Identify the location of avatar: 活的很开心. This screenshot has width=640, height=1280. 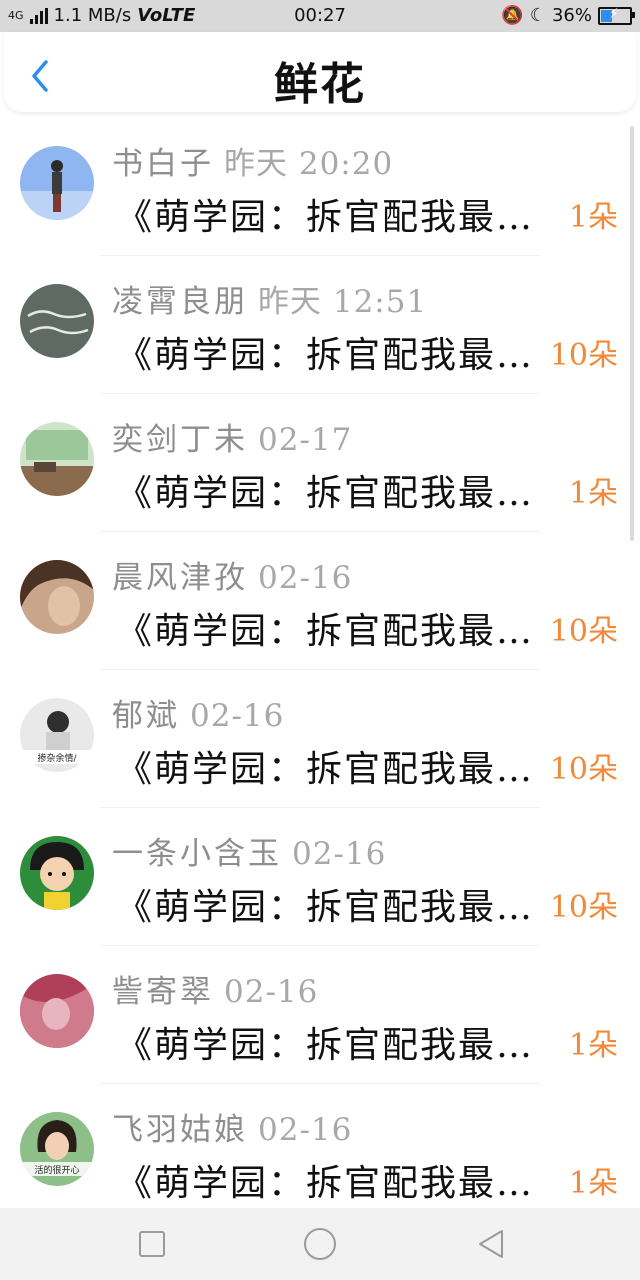
(57, 1149).